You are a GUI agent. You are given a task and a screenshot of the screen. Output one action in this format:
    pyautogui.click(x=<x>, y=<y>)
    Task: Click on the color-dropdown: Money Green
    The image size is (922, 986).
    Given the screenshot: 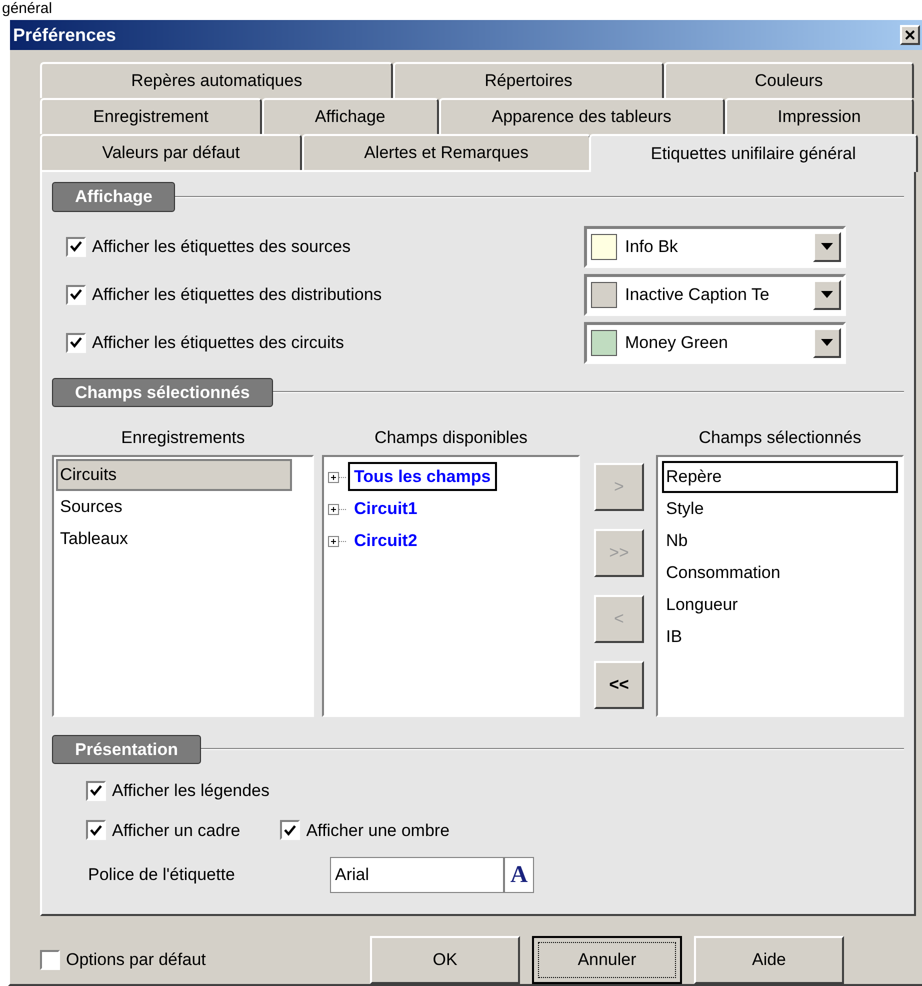 What is the action you would take?
    pyautogui.click(x=715, y=343)
    